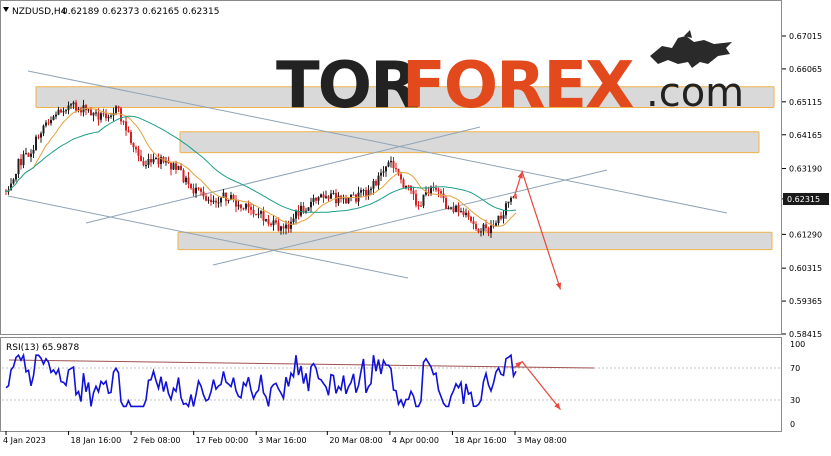 This screenshot has height=456, width=831. I want to click on time-tick-label: 20 Mar 08:00, so click(355, 440).